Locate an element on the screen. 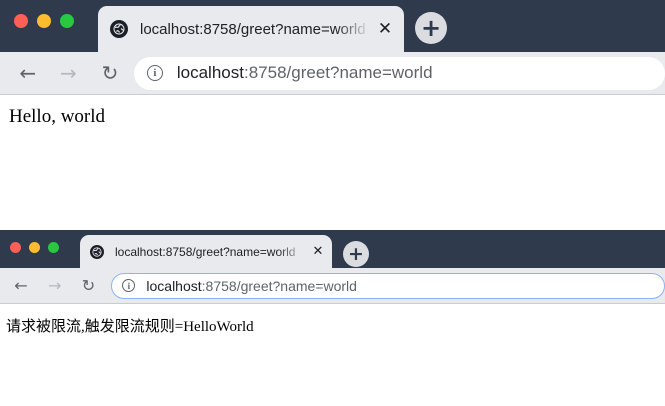  page-text: 请求被限流,触发限流规则=HelloWorld is located at coordinates (130, 327).